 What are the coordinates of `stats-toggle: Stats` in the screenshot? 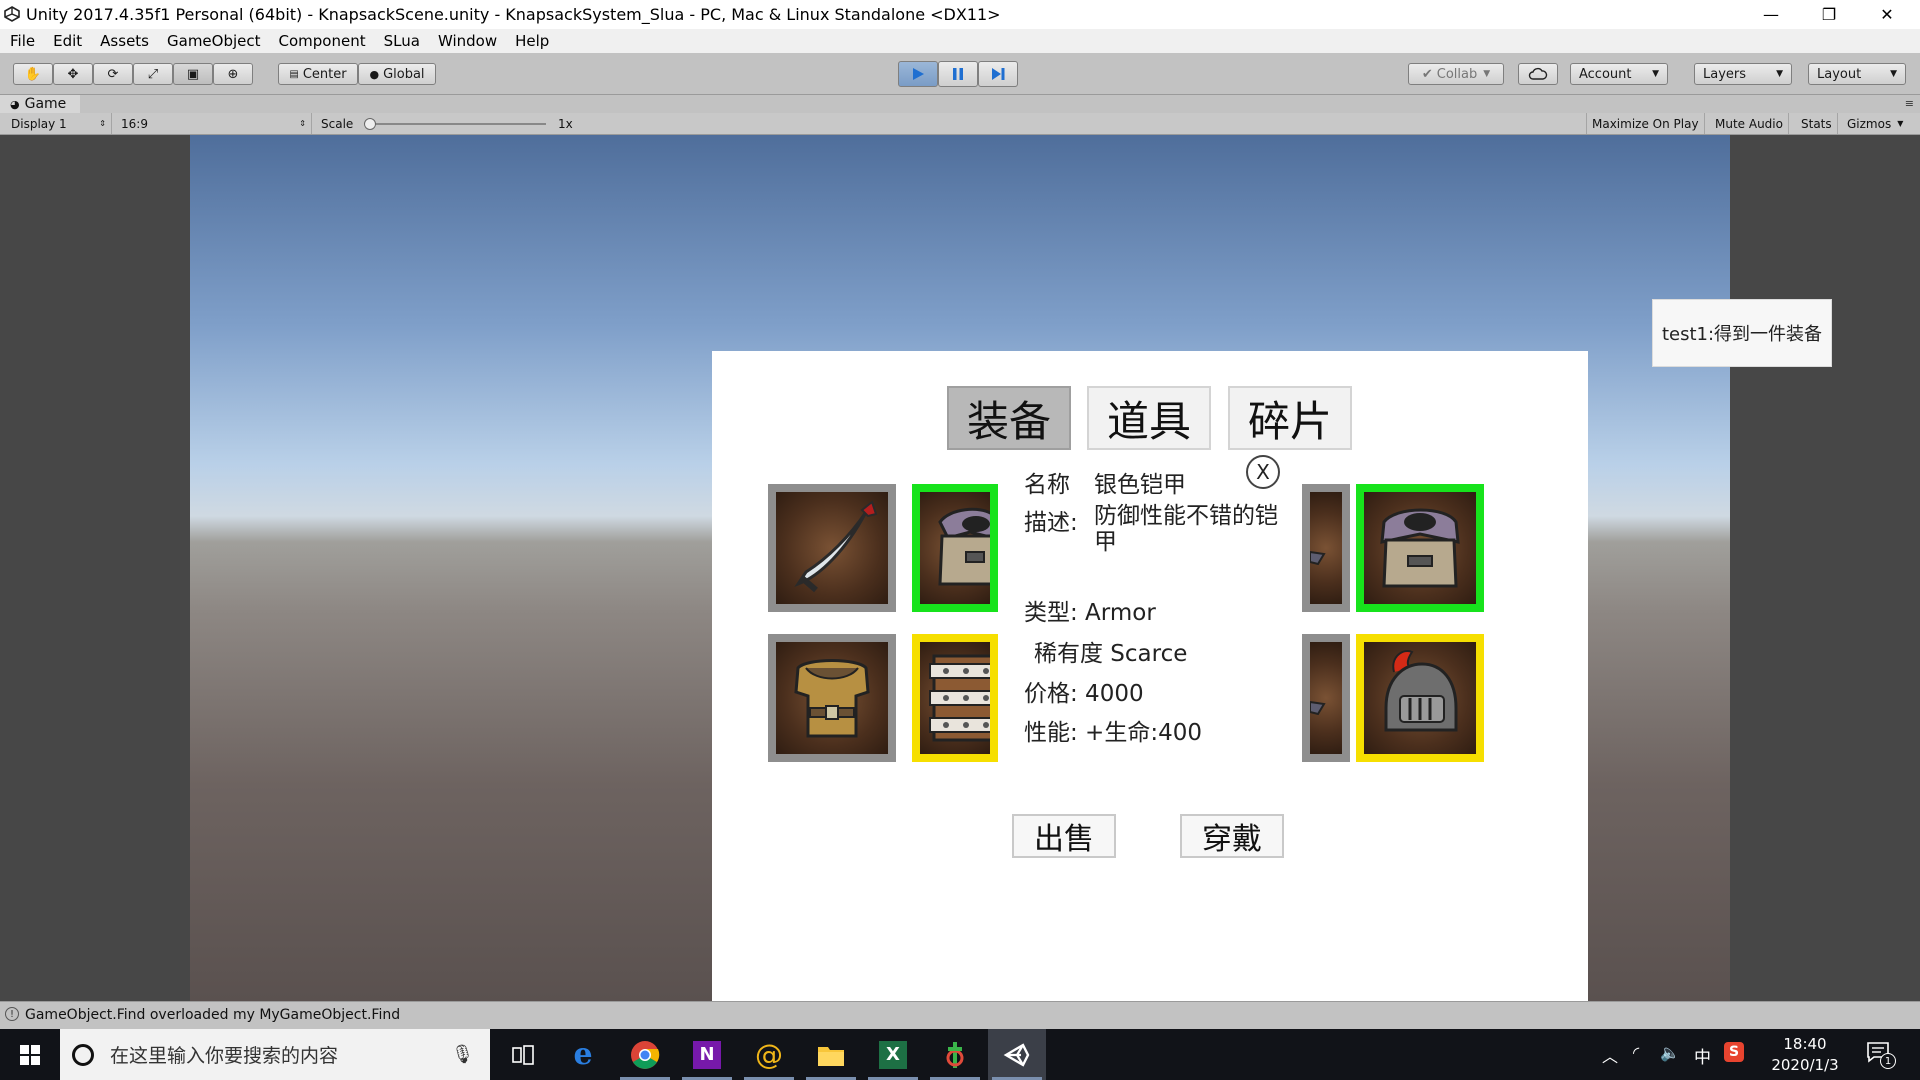 It's located at (1817, 123).